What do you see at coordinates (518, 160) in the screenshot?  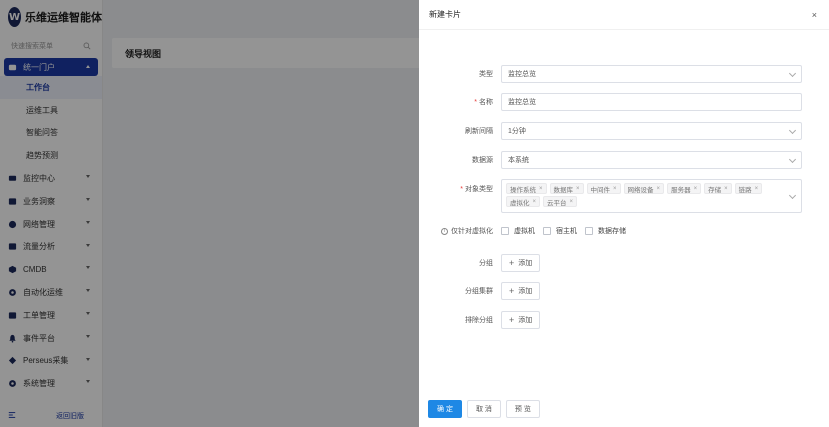 I see `source-select-value: 本系统` at bounding box center [518, 160].